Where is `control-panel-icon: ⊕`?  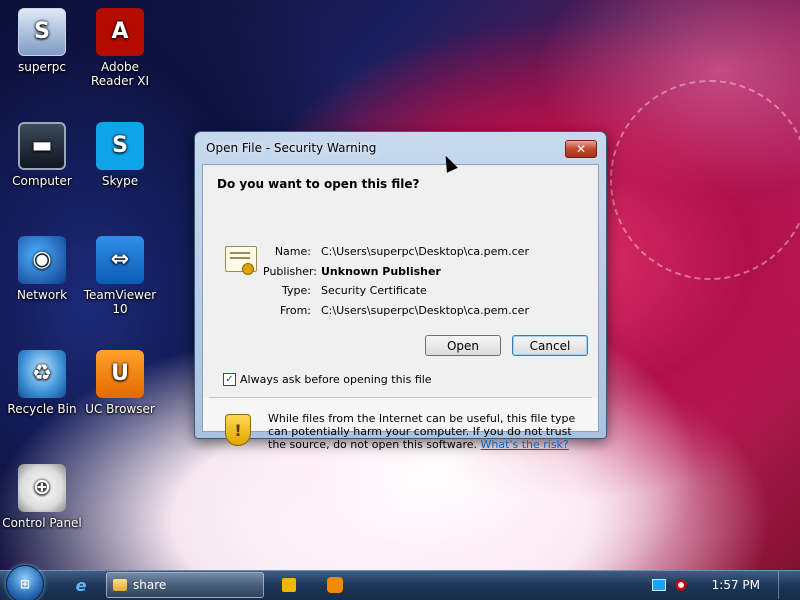
control-panel-icon: ⊕ is located at coordinates (42, 488).